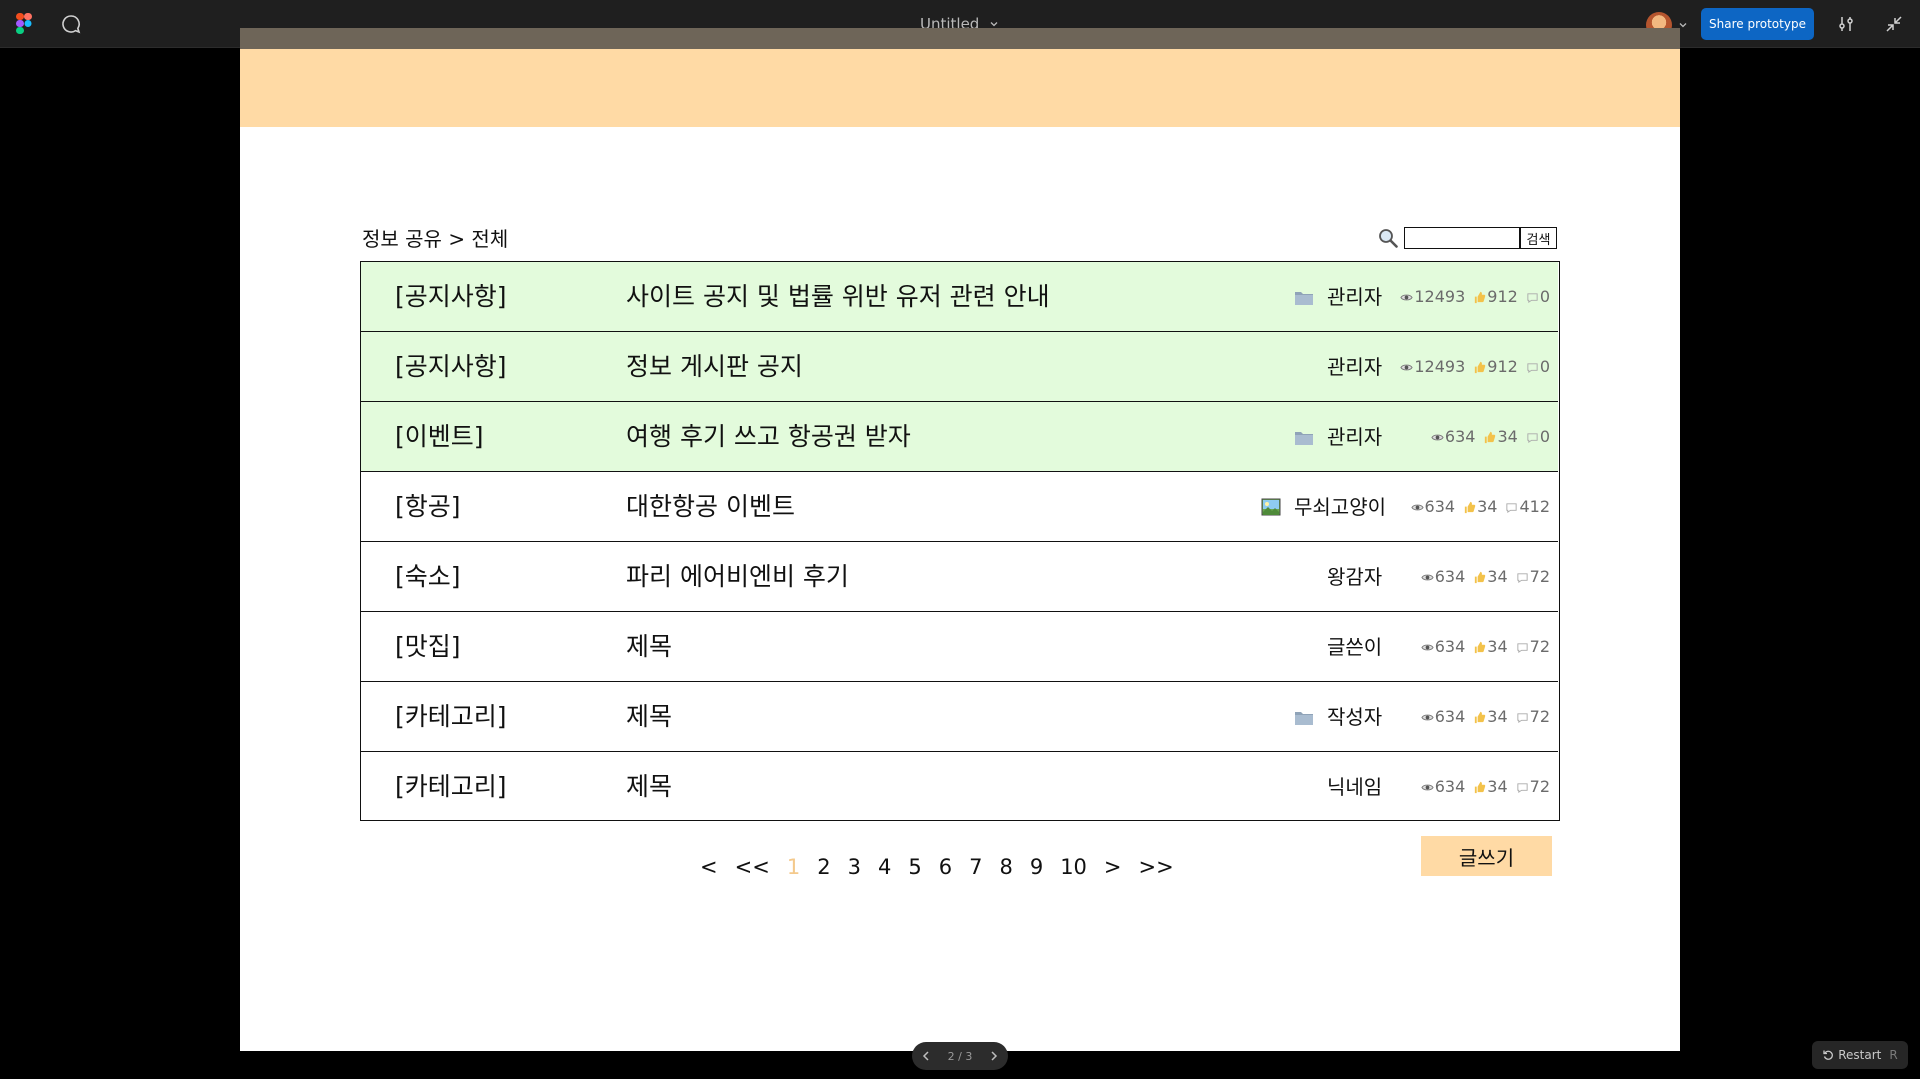 This screenshot has width=1920, height=1079. Describe the element at coordinates (1462, 238) in the screenshot. I see `search-input` at that location.